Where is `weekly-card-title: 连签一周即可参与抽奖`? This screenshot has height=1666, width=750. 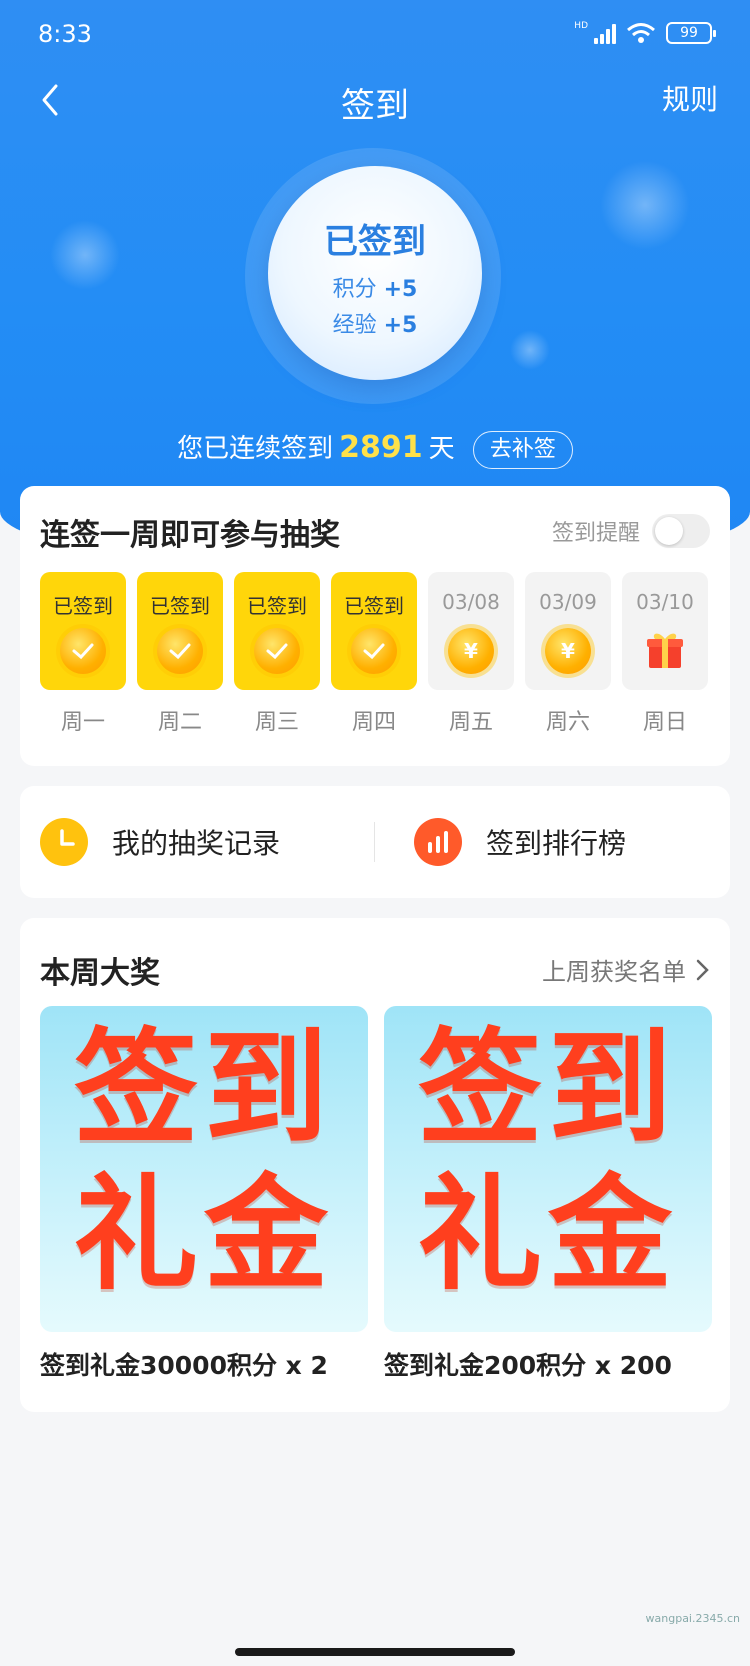
weekly-card-title: 连签一周即可参与抽奖 is located at coordinates (190, 535).